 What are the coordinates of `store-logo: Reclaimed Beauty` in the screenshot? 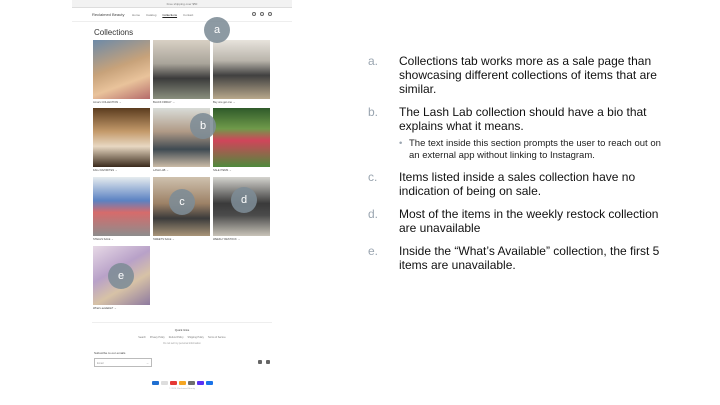 It's located at (108, 14).